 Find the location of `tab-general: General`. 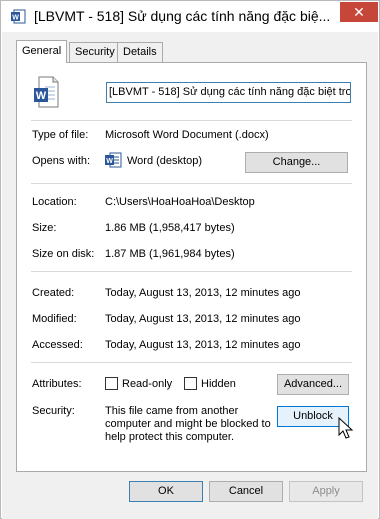

tab-general: General is located at coordinates (42, 51).